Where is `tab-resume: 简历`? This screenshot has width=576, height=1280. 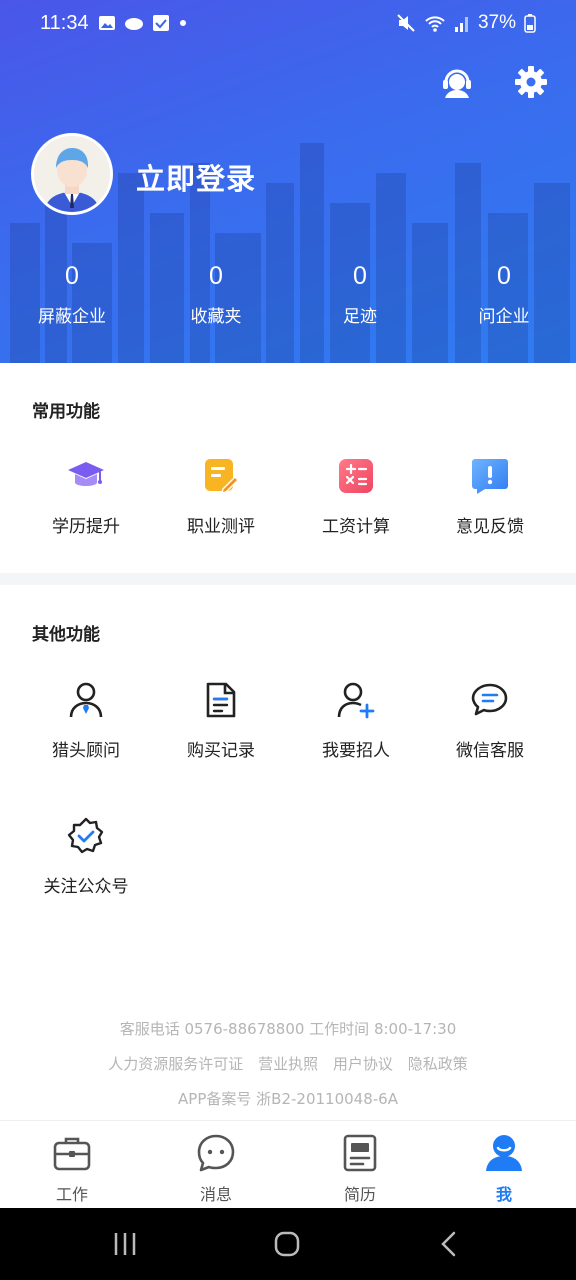
tab-resume: 简历 is located at coordinates (360, 1169).